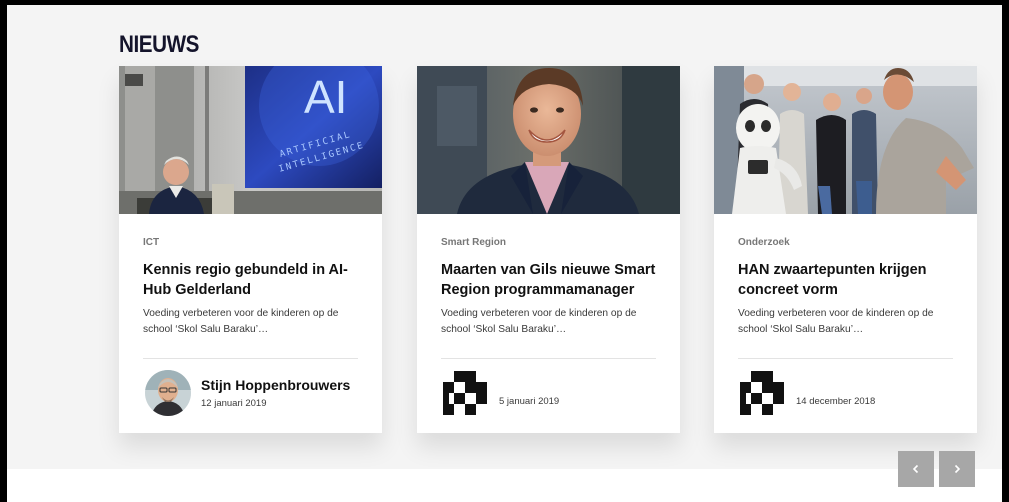 This screenshot has width=1009, height=502. I want to click on carousel-next-button, so click(957, 469).